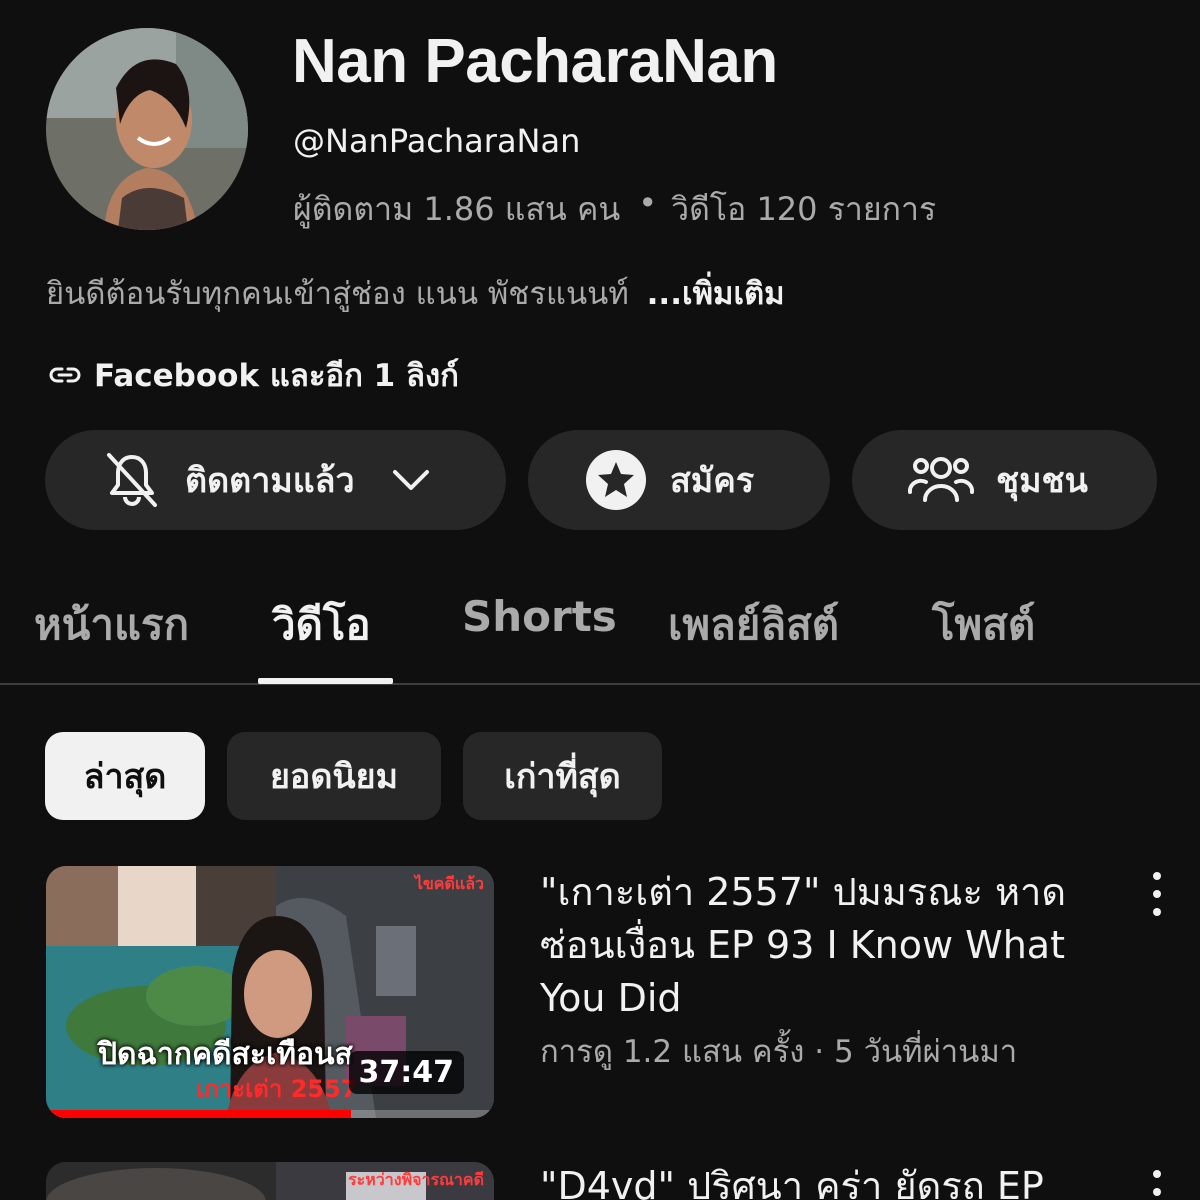  I want to click on tab-home: หน้าแรก, so click(111, 625).